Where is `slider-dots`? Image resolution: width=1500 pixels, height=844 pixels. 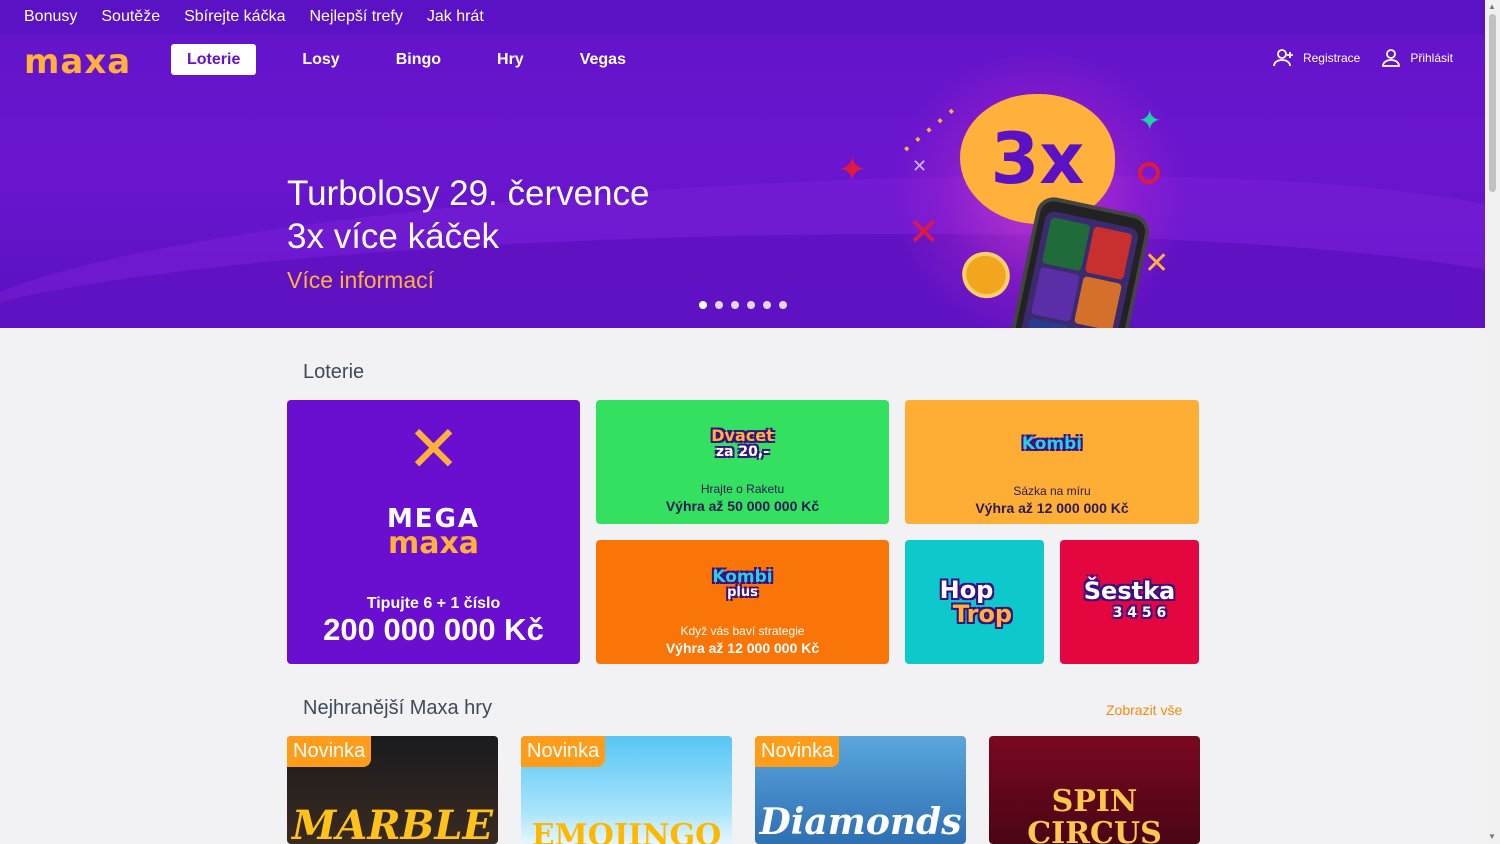 slider-dots is located at coordinates (743, 305).